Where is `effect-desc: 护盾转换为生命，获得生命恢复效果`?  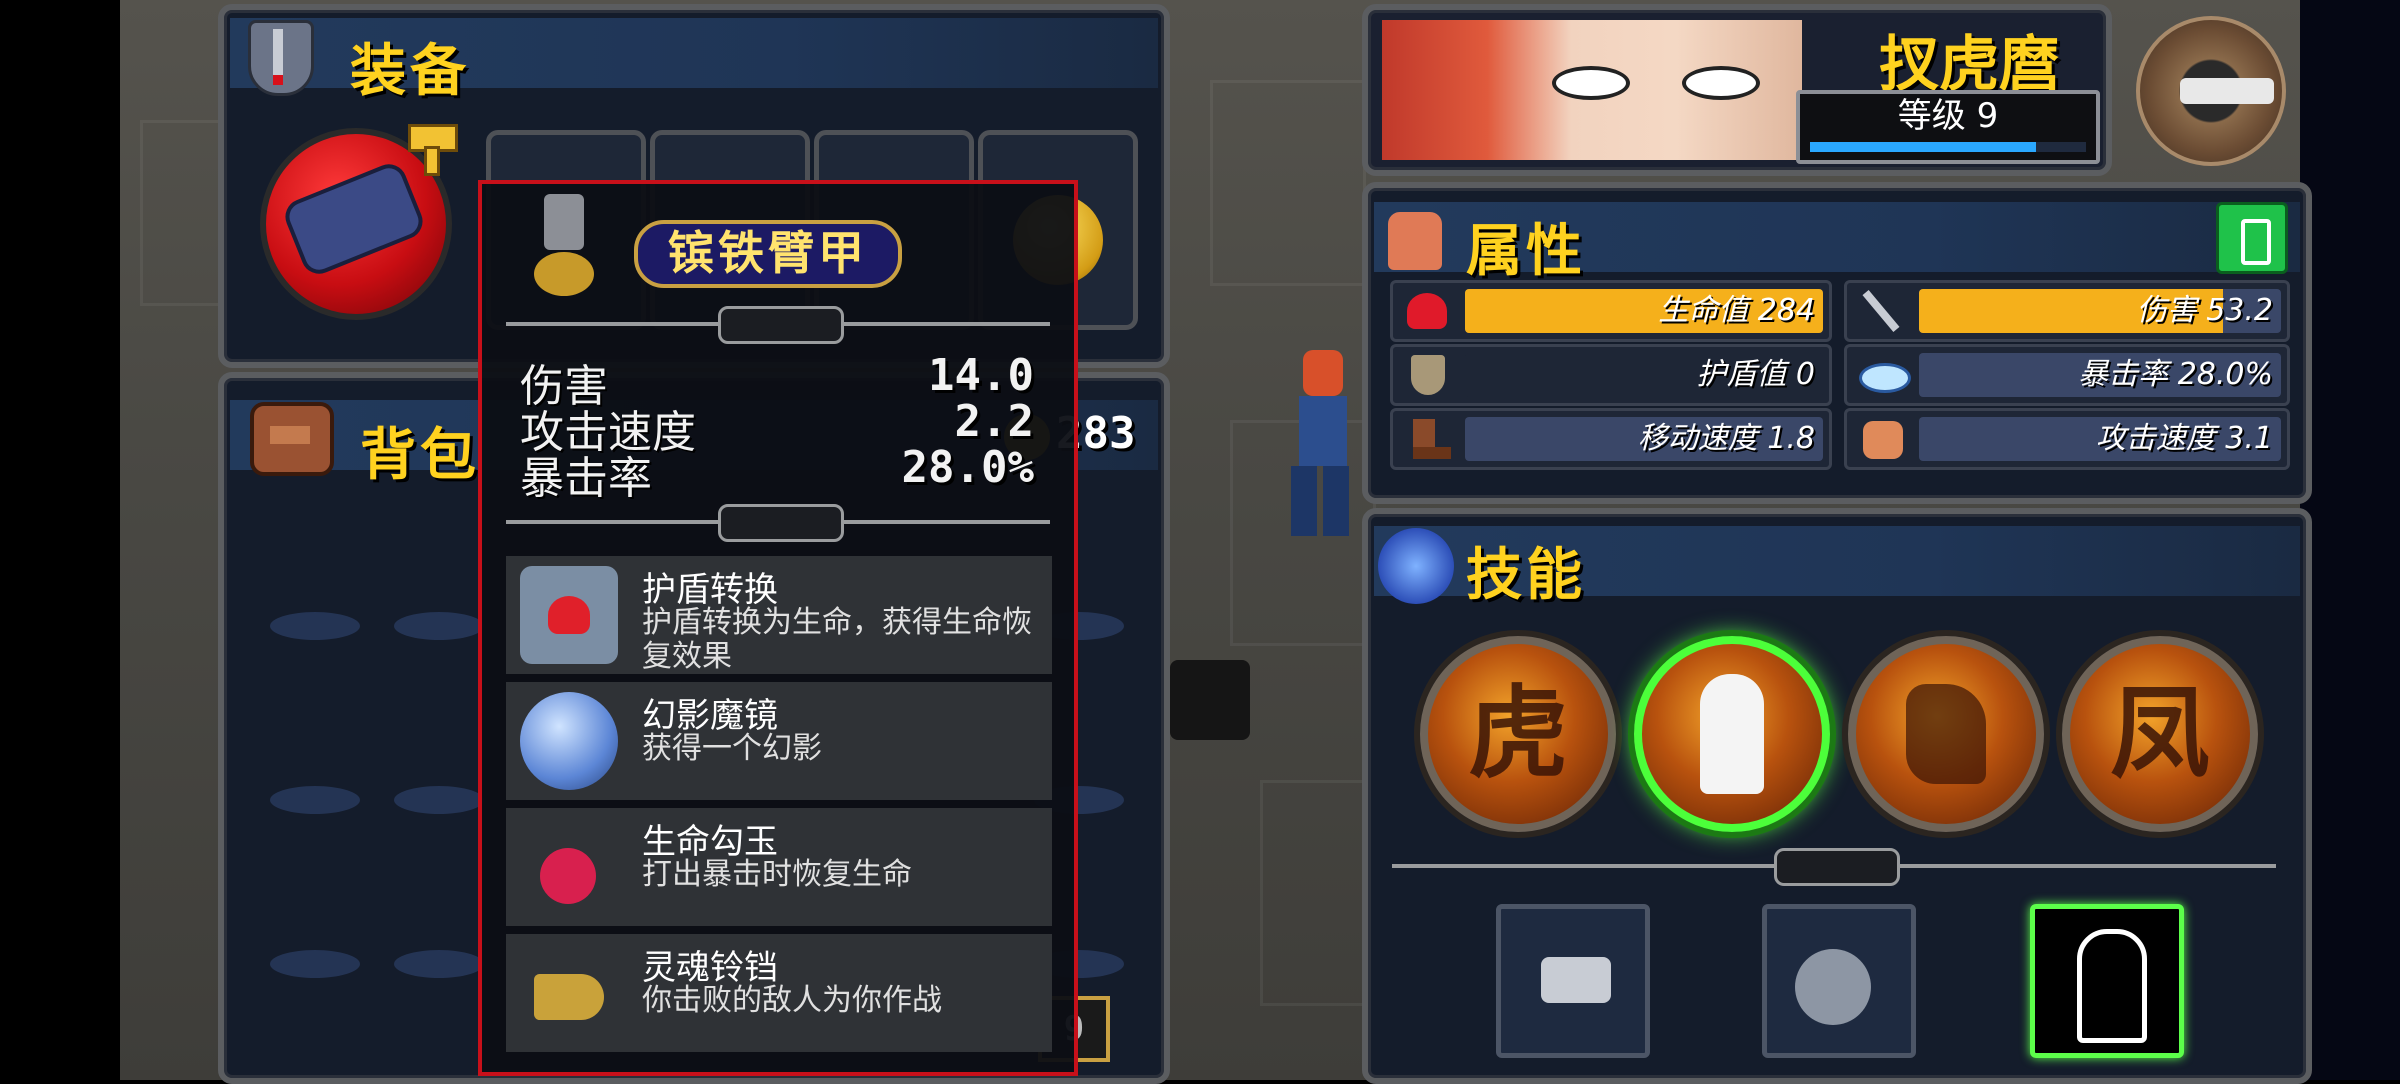
effect-desc: 护盾转换为生命，获得生命恢复效果 is located at coordinates (837, 639).